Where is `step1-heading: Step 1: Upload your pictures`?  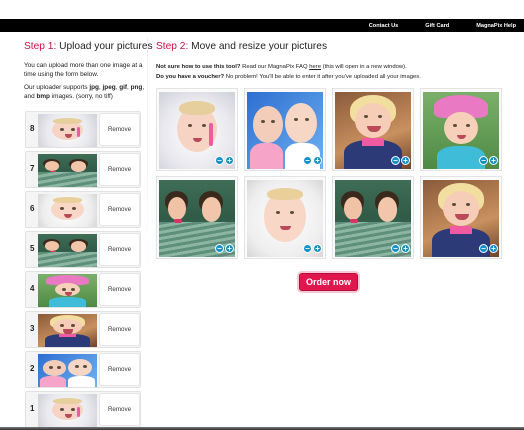
step1-heading: Step 1: Upload your pictures is located at coordinates (88, 46).